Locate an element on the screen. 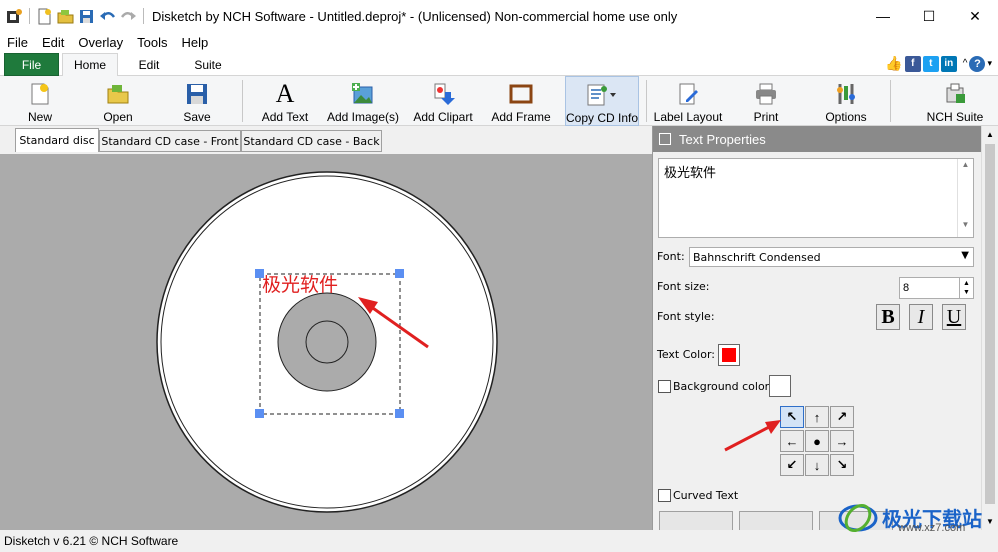 This screenshot has height=552, width=998. status-text: Disketch v 6.21 © NCH Software is located at coordinates (91, 541).